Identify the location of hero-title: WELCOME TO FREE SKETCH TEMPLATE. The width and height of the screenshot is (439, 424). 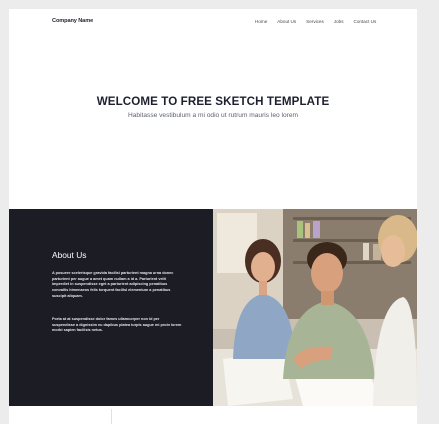
(213, 101).